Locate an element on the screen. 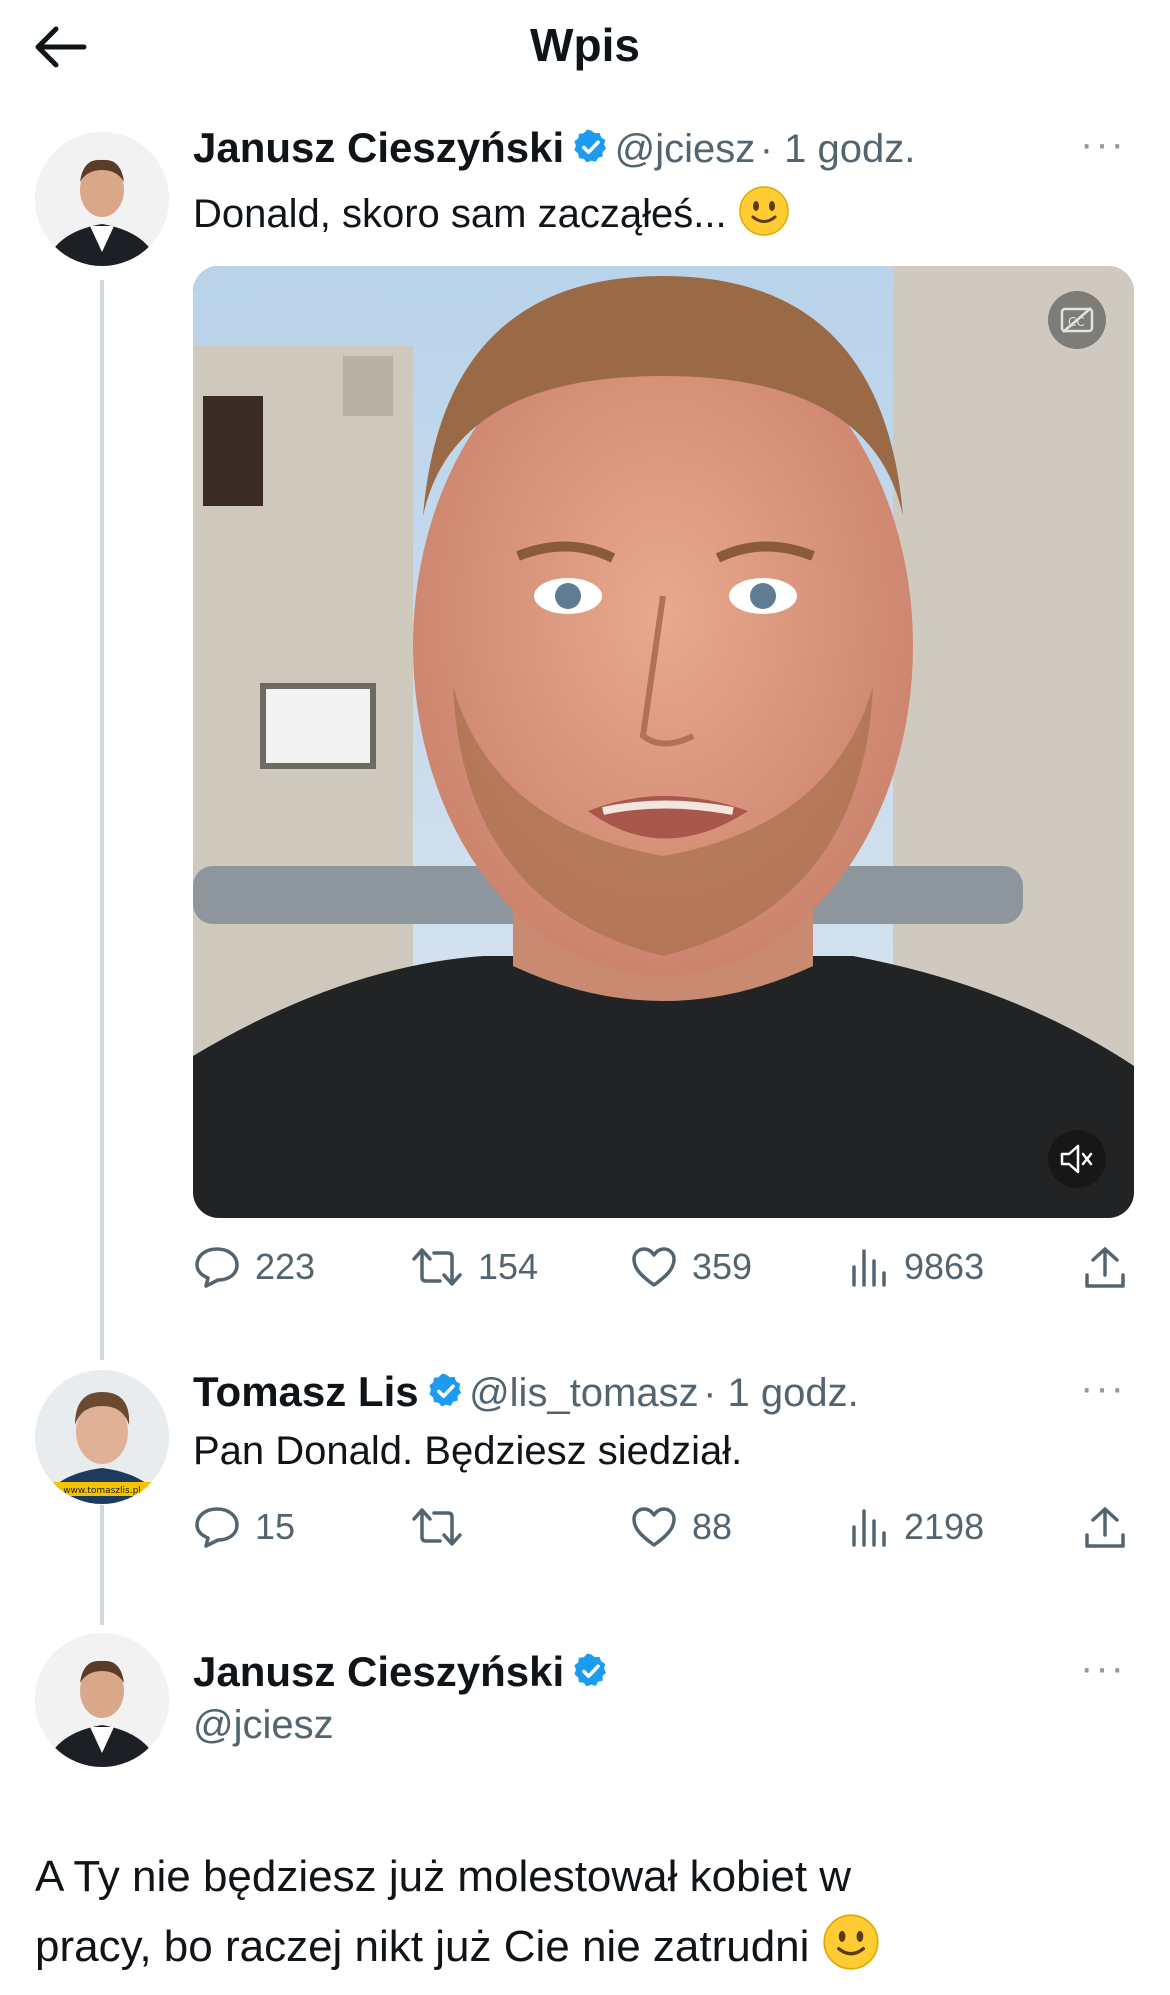 This screenshot has height=1995, width=1170. retweet-button: 154 is located at coordinates (474, 1267).